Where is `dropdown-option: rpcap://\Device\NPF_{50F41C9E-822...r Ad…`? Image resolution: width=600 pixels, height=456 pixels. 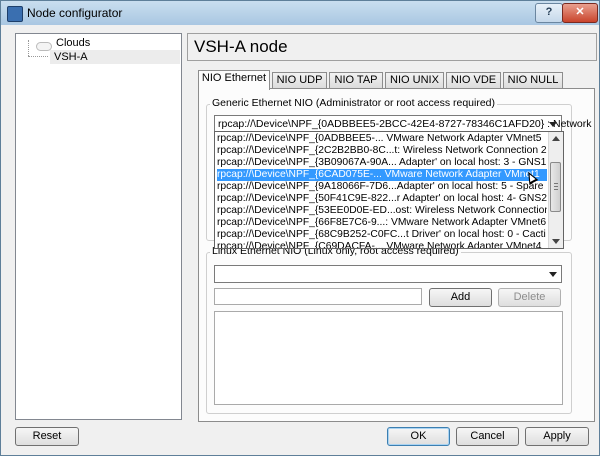 dropdown-option: rpcap://\Device\NPF_{50F41C9E-822...r Ad… is located at coordinates (382, 199).